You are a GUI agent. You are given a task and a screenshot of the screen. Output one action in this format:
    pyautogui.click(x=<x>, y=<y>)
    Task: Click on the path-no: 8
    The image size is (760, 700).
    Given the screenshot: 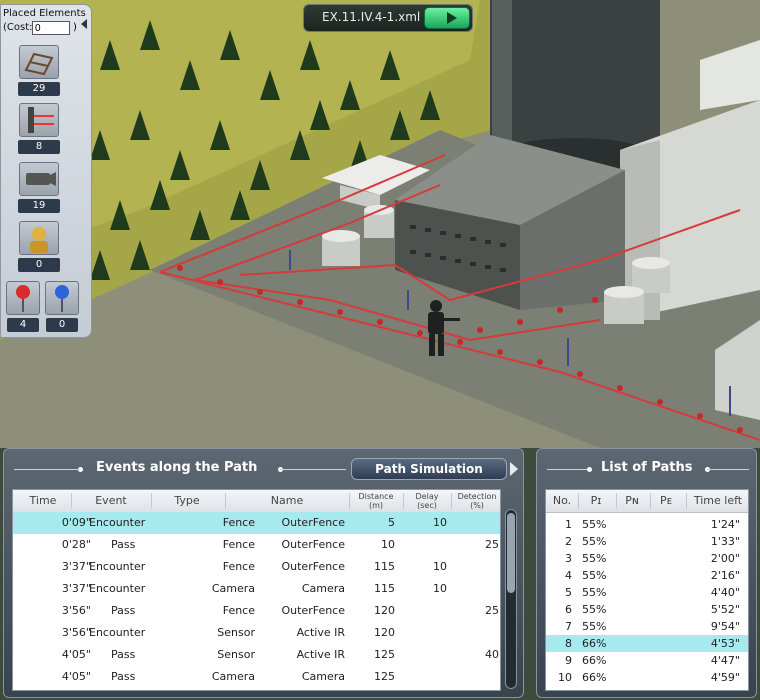 What is the action you would take?
    pyautogui.click(x=568, y=643)
    